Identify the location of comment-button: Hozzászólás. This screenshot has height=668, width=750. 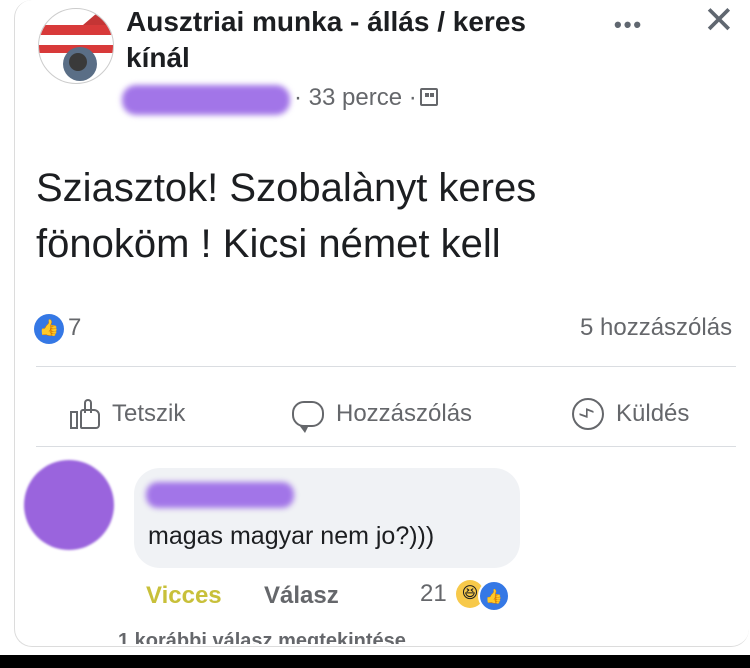
(382, 414).